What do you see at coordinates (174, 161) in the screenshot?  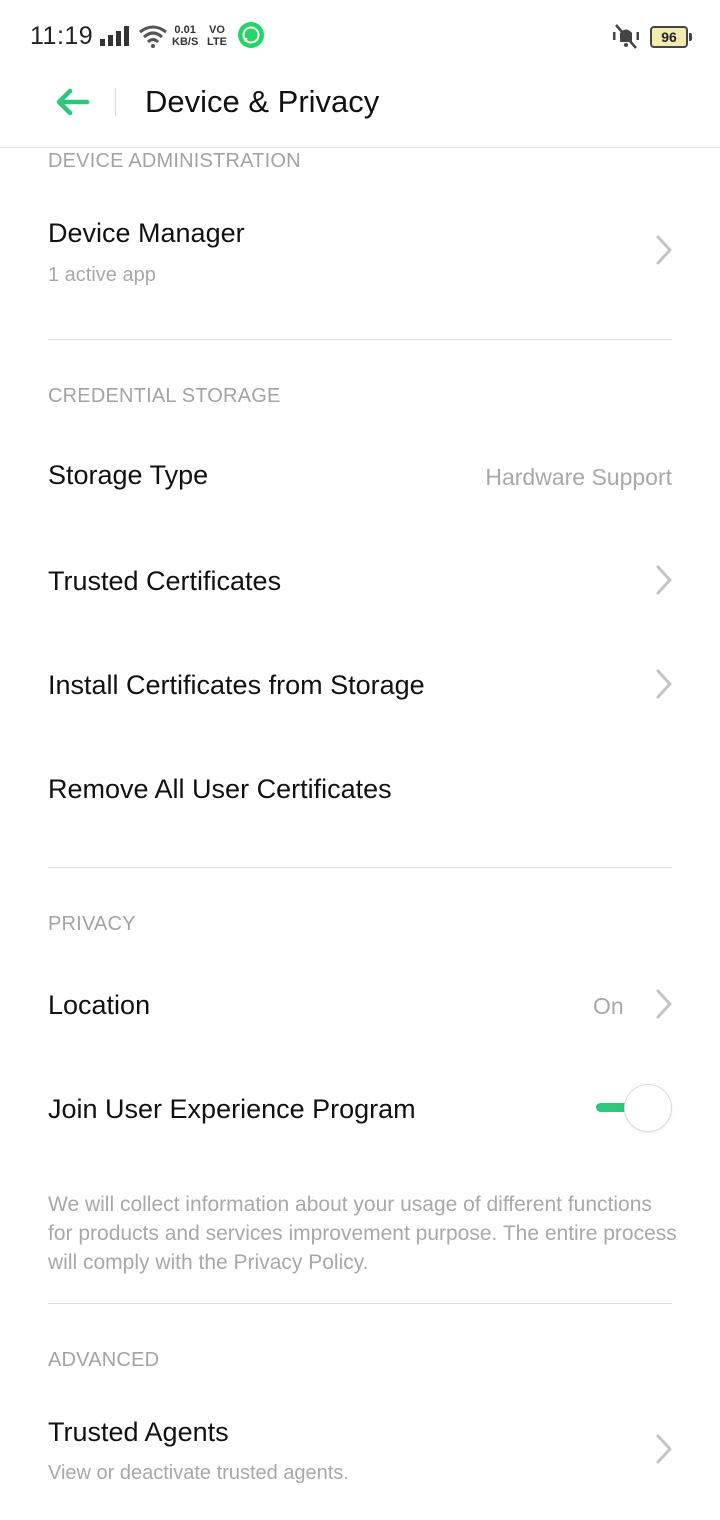 I see `section-header-device-administration: DEVICE ADMINISTRATION` at bounding box center [174, 161].